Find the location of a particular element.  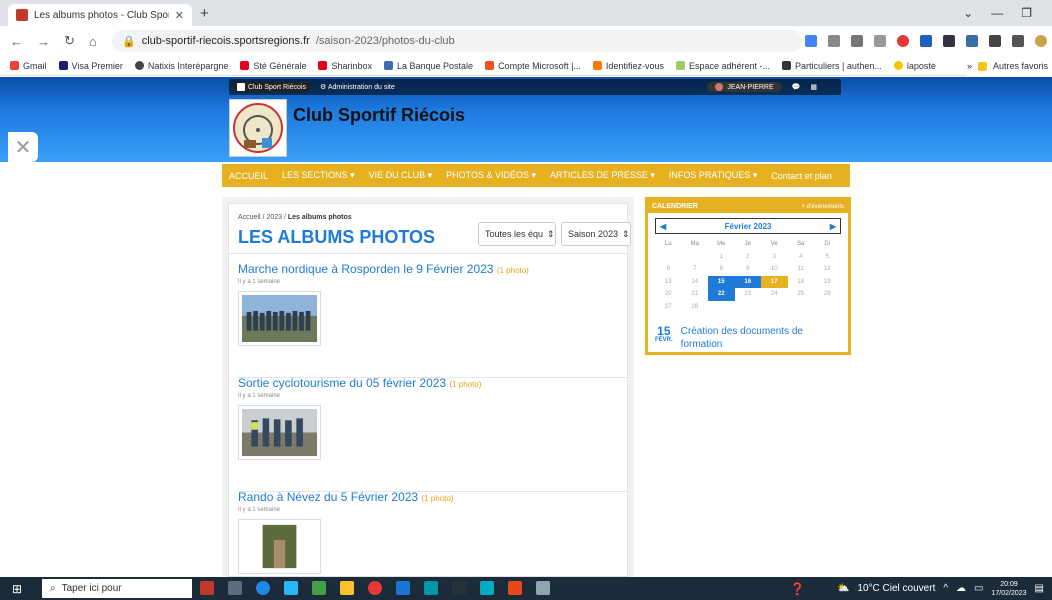

volume-icon: ▭ is located at coordinates (978, 588).